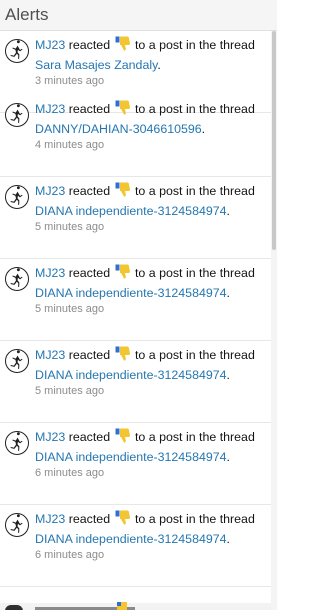 This screenshot has width=320, height=610. Describe the element at coordinates (118, 129) in the screenshot. I see `alert-thread-link: DANNY/DAHIAN-3046610596` at that location.